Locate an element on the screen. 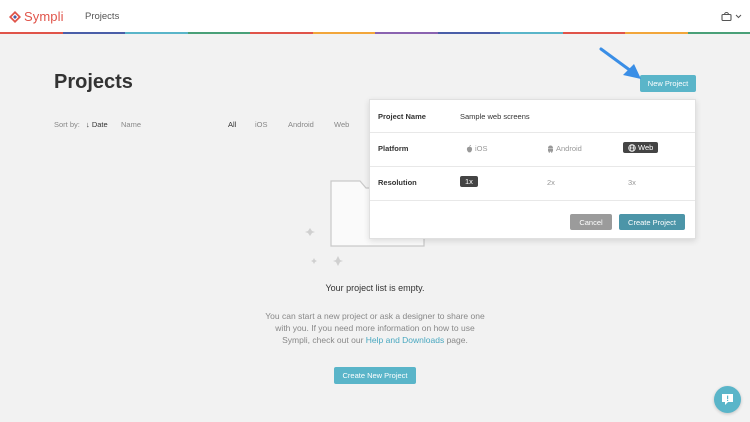  resolution-label: Resolution is located at coordinates (397, 182).